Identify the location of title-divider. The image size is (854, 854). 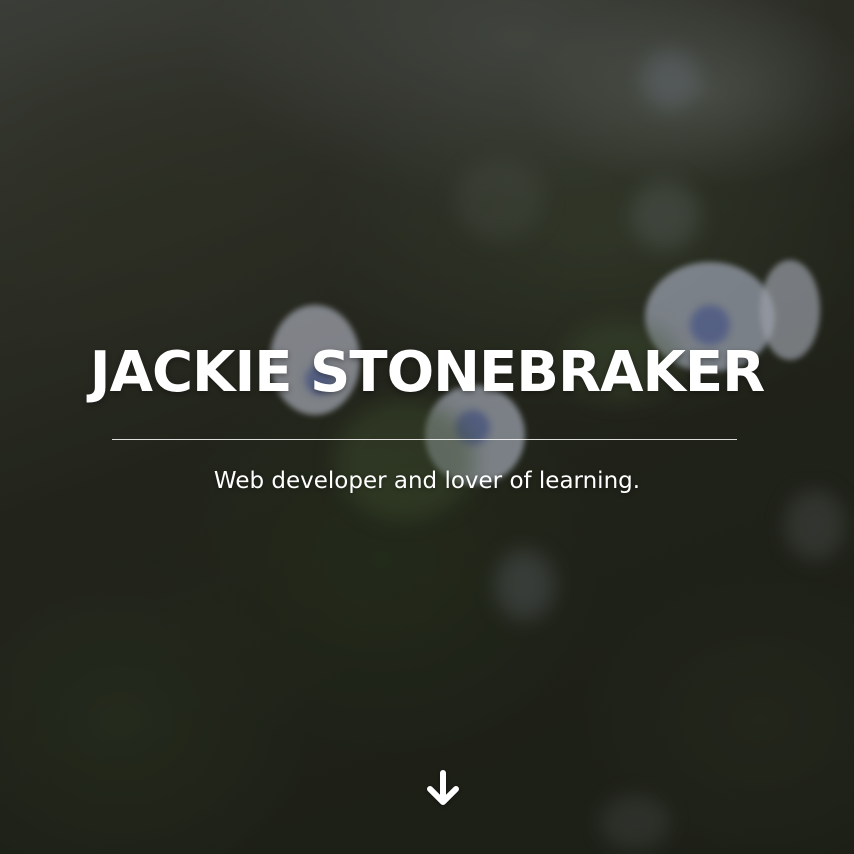
(424, 439).